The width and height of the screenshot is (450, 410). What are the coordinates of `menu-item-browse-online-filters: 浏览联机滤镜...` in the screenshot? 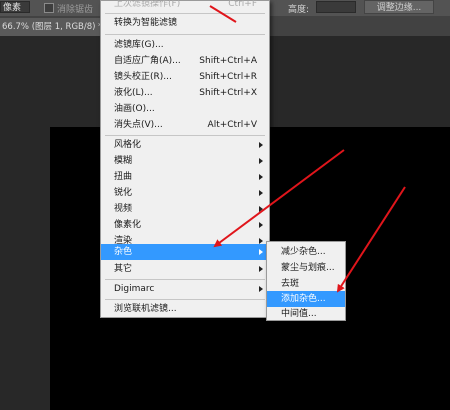 It's located at (185, 309).